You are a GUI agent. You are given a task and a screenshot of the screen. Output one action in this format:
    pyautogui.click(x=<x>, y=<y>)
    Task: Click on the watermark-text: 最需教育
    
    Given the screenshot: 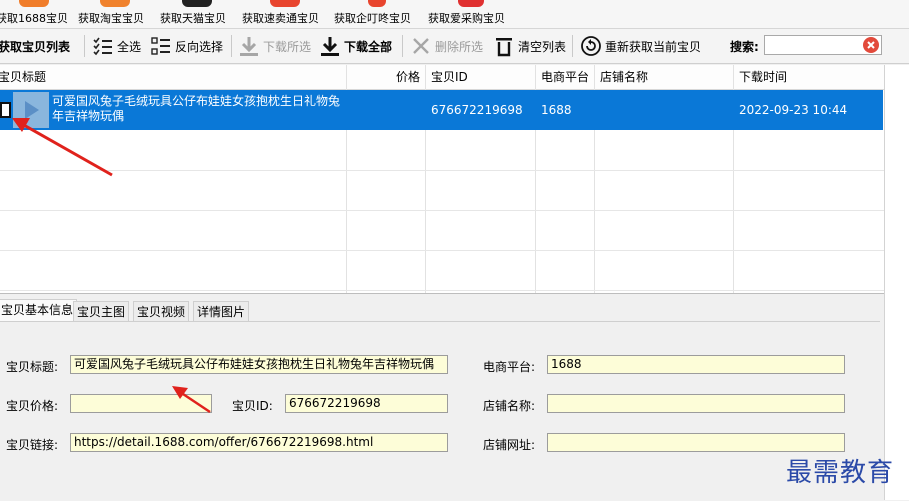 What is the action you would take?
    pyautogui.click(x=840, y=473)
    